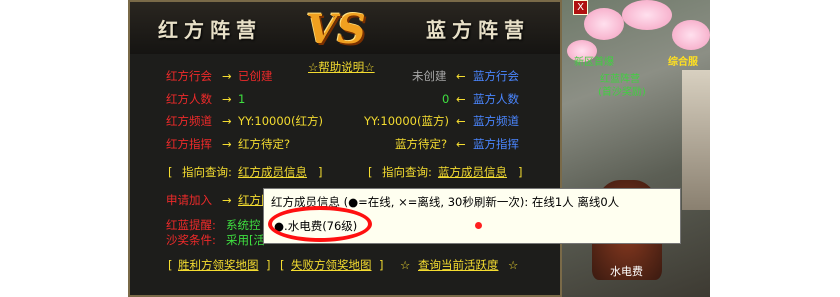 This screenshot has width=840, height=297. I want to click on blue-commander-label: 蓝方指挥, so click(496, 144).